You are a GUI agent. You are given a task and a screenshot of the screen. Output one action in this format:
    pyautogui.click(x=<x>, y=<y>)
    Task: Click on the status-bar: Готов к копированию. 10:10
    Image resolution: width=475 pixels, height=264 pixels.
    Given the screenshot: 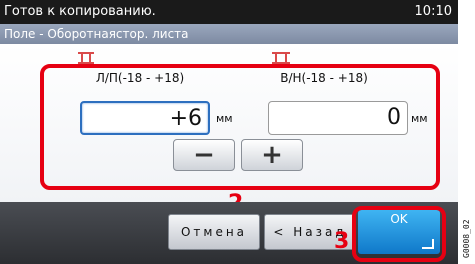 What is the action you would take?
    pyautogui.click(x=229, y=12)
    